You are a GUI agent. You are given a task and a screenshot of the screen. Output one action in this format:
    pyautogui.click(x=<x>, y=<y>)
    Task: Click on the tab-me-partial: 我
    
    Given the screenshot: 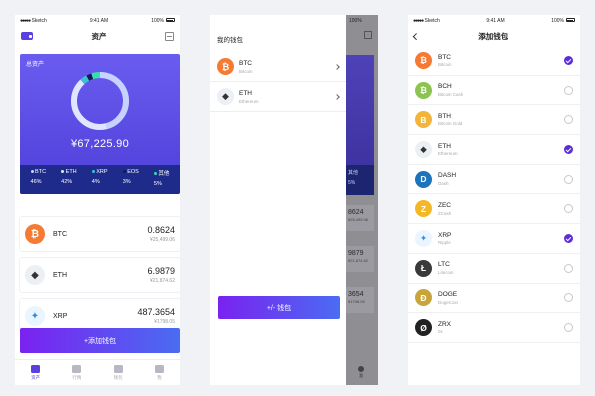 What is the action you would take?
    pyautogui.click(x=361, y=372)
    